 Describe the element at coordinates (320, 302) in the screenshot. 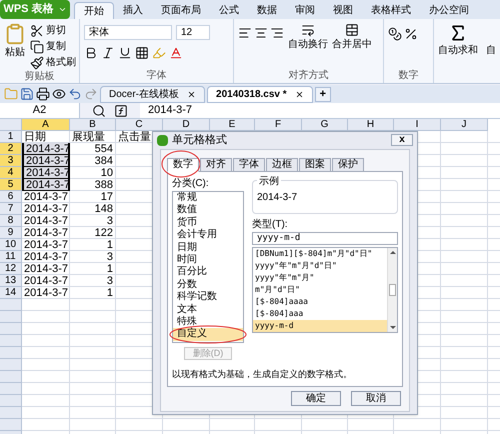

I see `type-item: [$-804]aaaa` at that location.